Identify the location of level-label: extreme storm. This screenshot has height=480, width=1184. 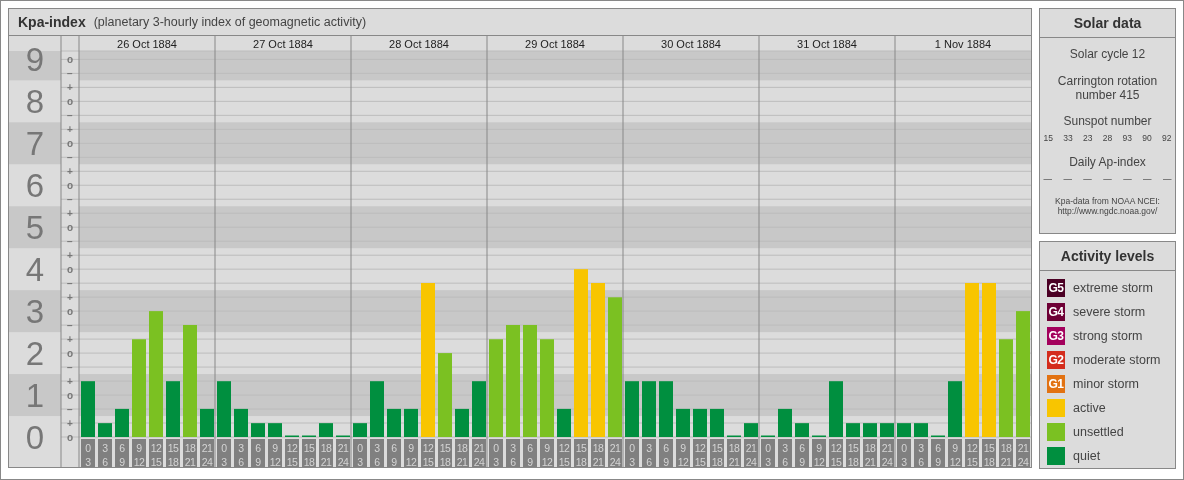
(1113, 288).